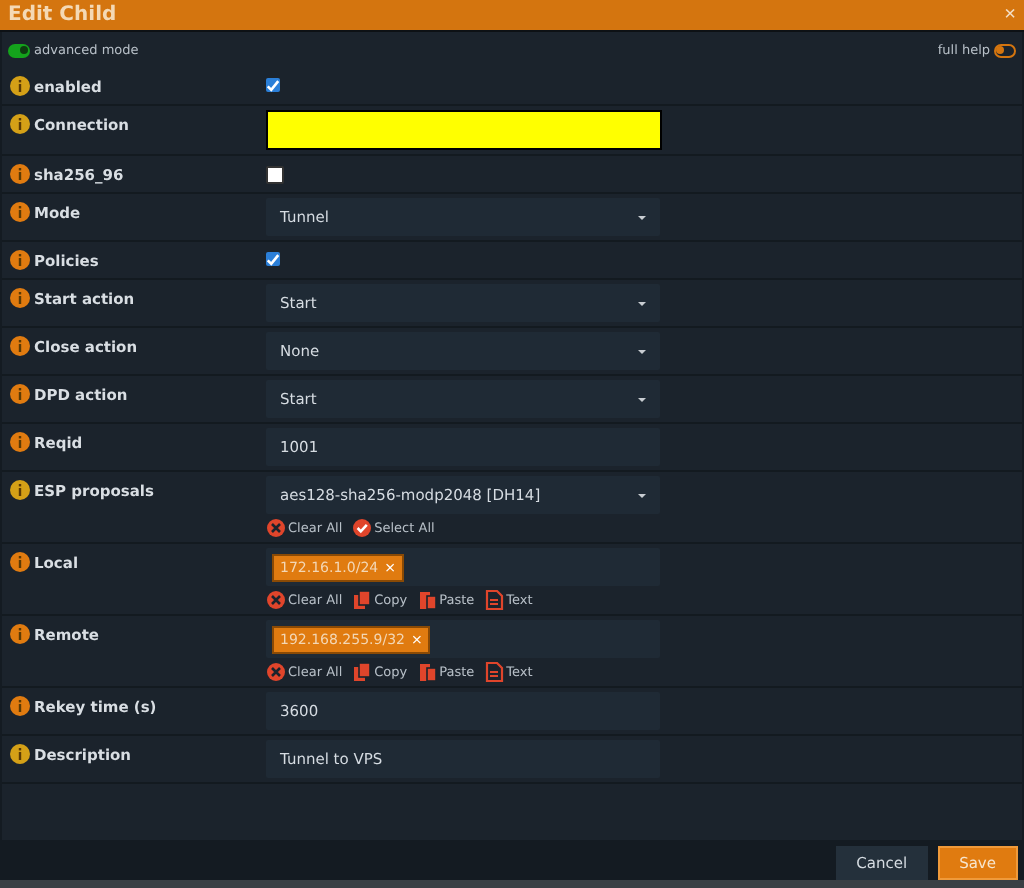  I want to click on check-circle-icon, so click(362, 528).